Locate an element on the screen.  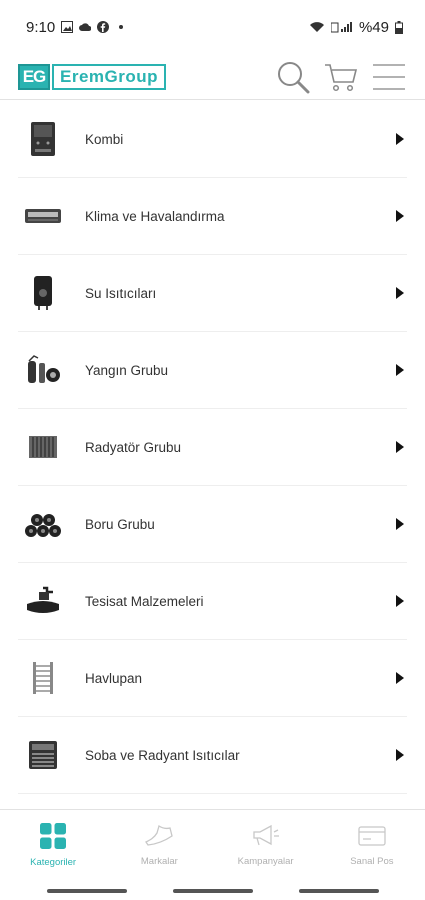
water-heater-icon is located at coordinates (43, 293).